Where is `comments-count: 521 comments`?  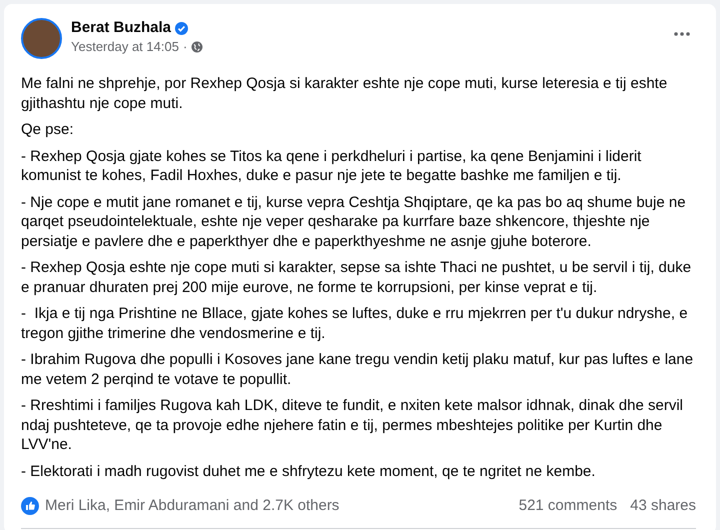
comments-count: 521 comments is located at coordinates (568, 506).